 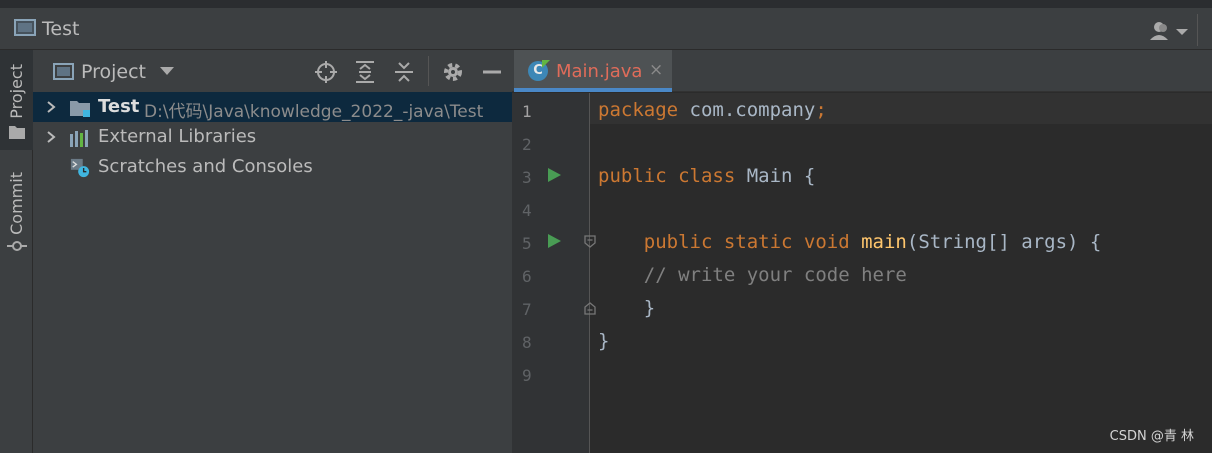 I want to click on code-line-5: public static void main(String[] args) {, so click(x=850, y=242).